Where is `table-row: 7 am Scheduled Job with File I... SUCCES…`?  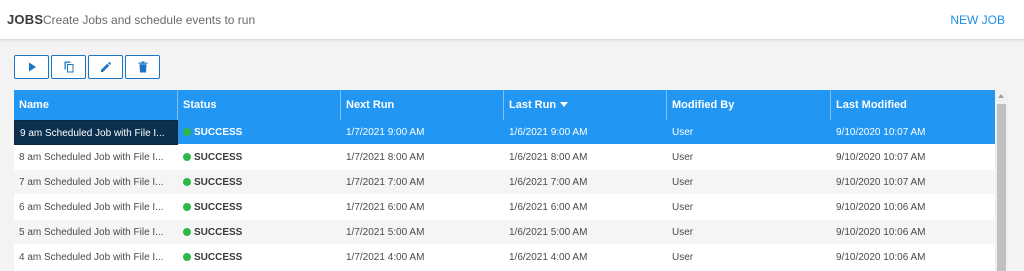
table-row: 7 am Scheduled Job with File I... SUCCES… is located at coordinates (504, 182).